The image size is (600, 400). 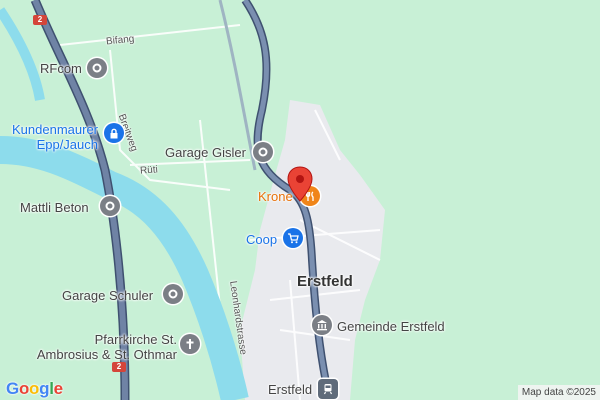 What do you see at coordinates (40, 20) in the screenshot?
I see `highway-shield-top: 2` at bounding box center [40, 20].